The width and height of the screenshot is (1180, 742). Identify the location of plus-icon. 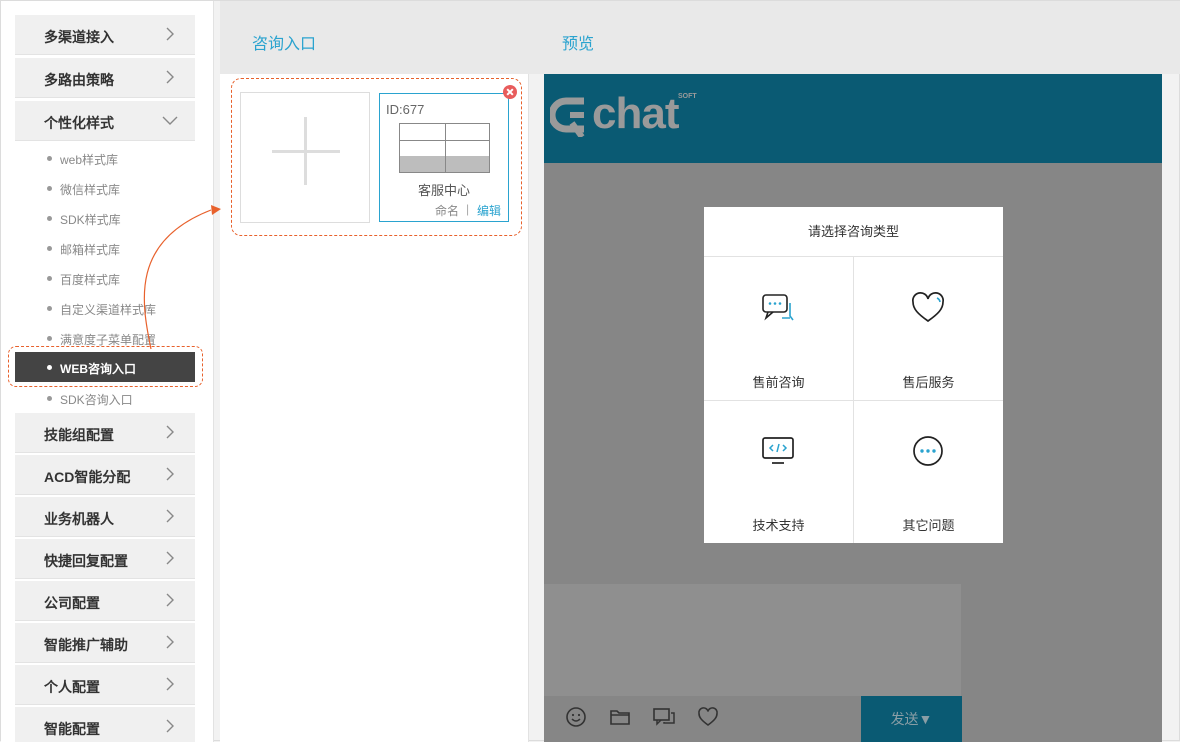
(305, 151).